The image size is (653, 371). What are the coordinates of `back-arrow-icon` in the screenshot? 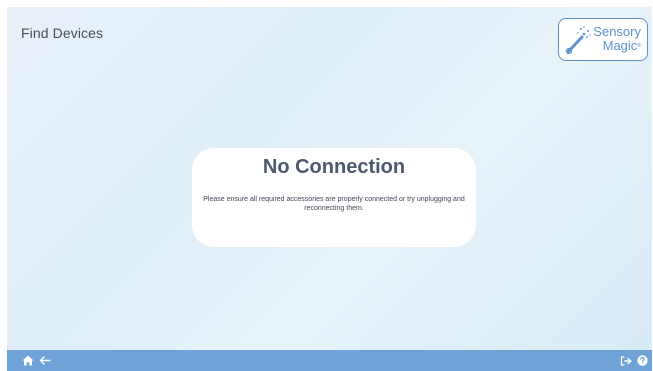 It's located at (44, 360).